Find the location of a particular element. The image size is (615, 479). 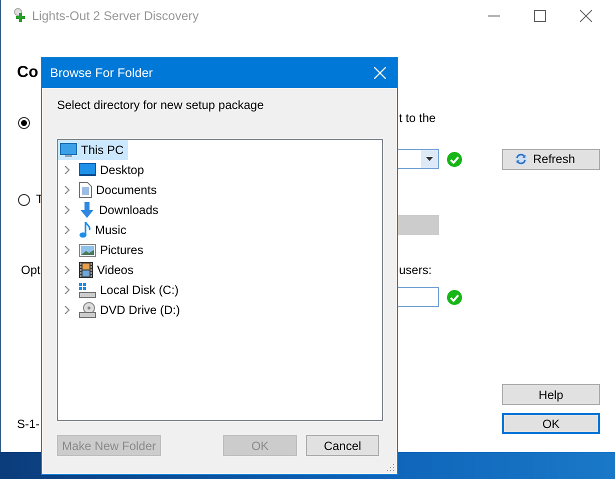

heading: Co is located at coordinates (27, 73).